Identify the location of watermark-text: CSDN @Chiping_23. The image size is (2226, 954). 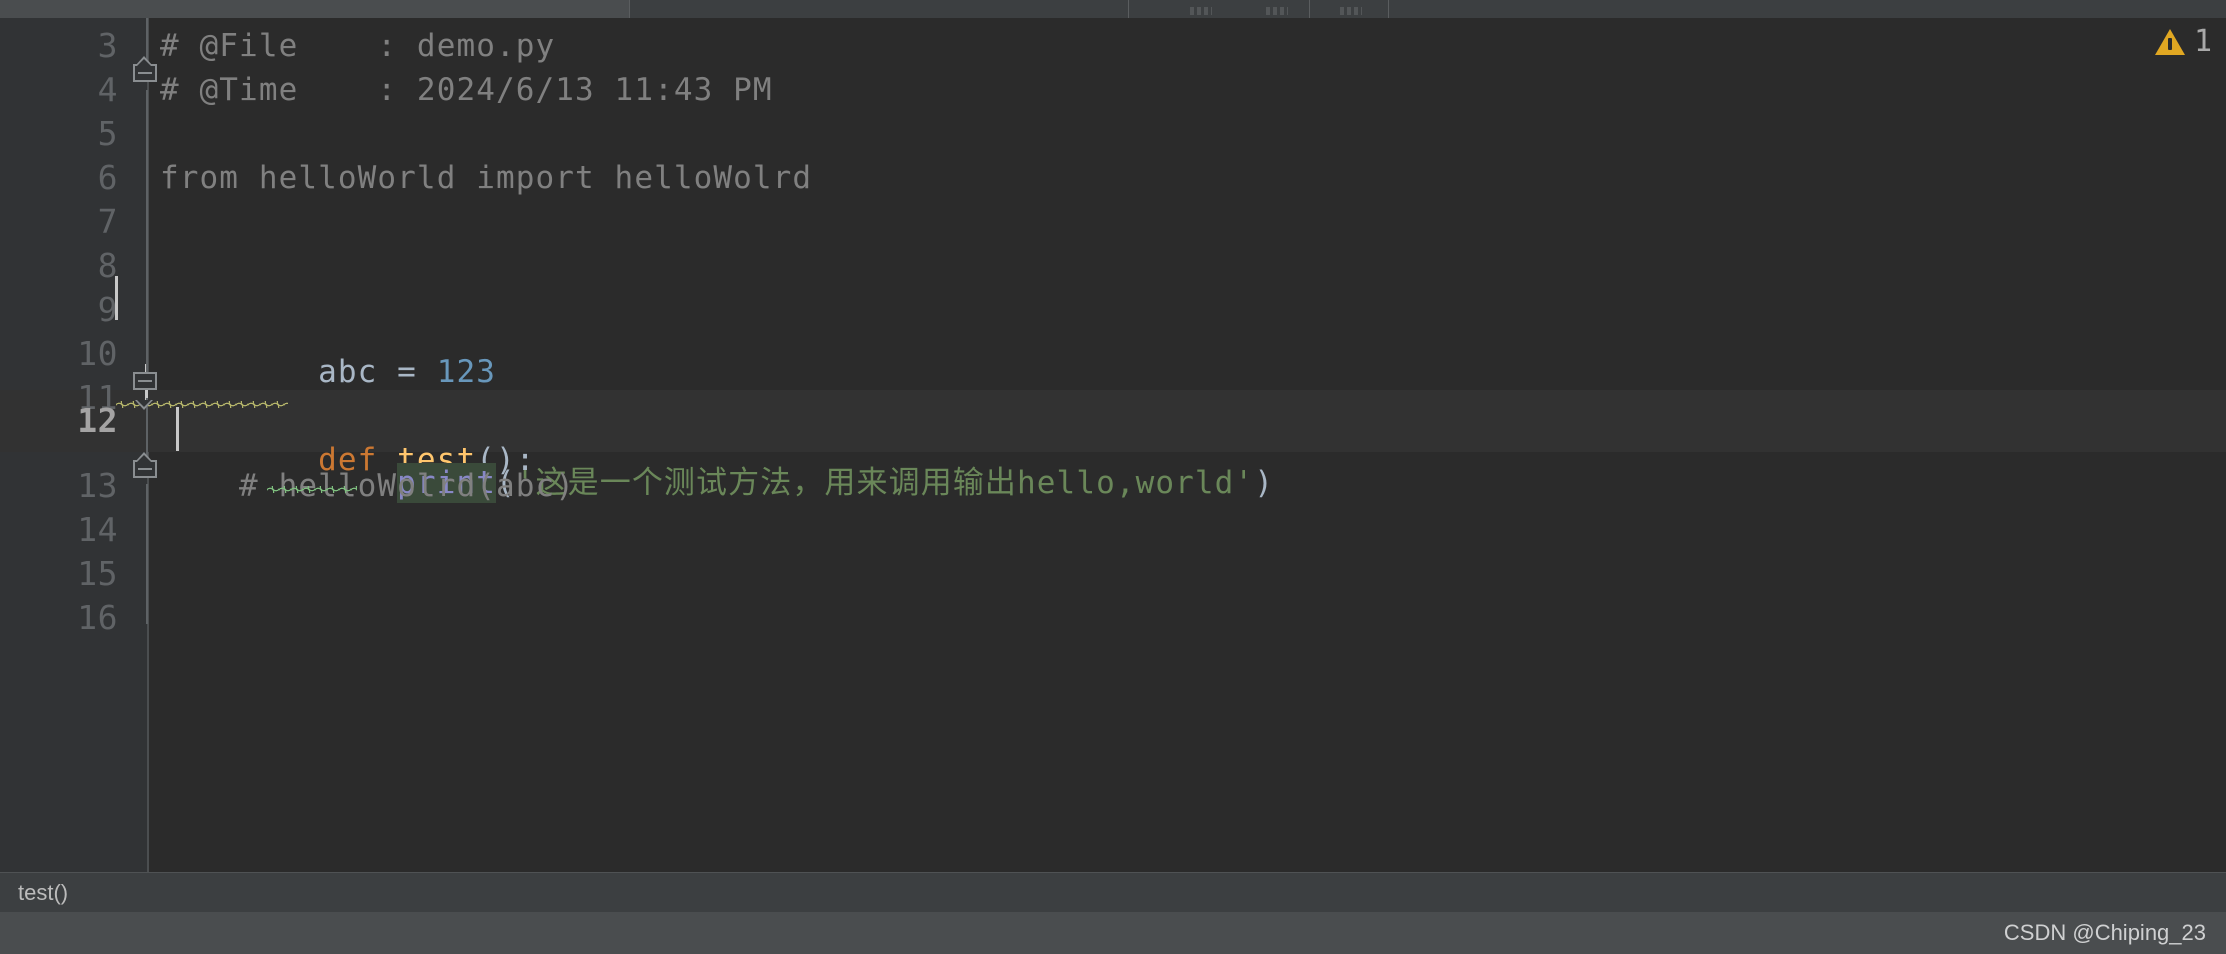
(2104, 932).